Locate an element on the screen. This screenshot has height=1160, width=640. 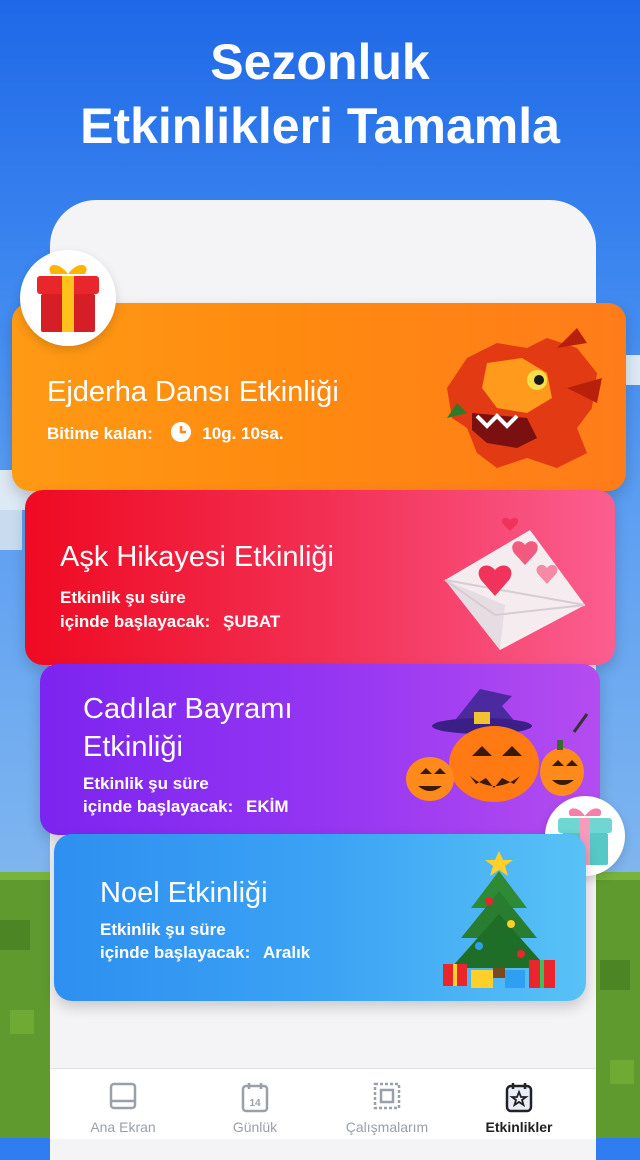
start-value: ŞUBAT is located at coordinates (252, 621).